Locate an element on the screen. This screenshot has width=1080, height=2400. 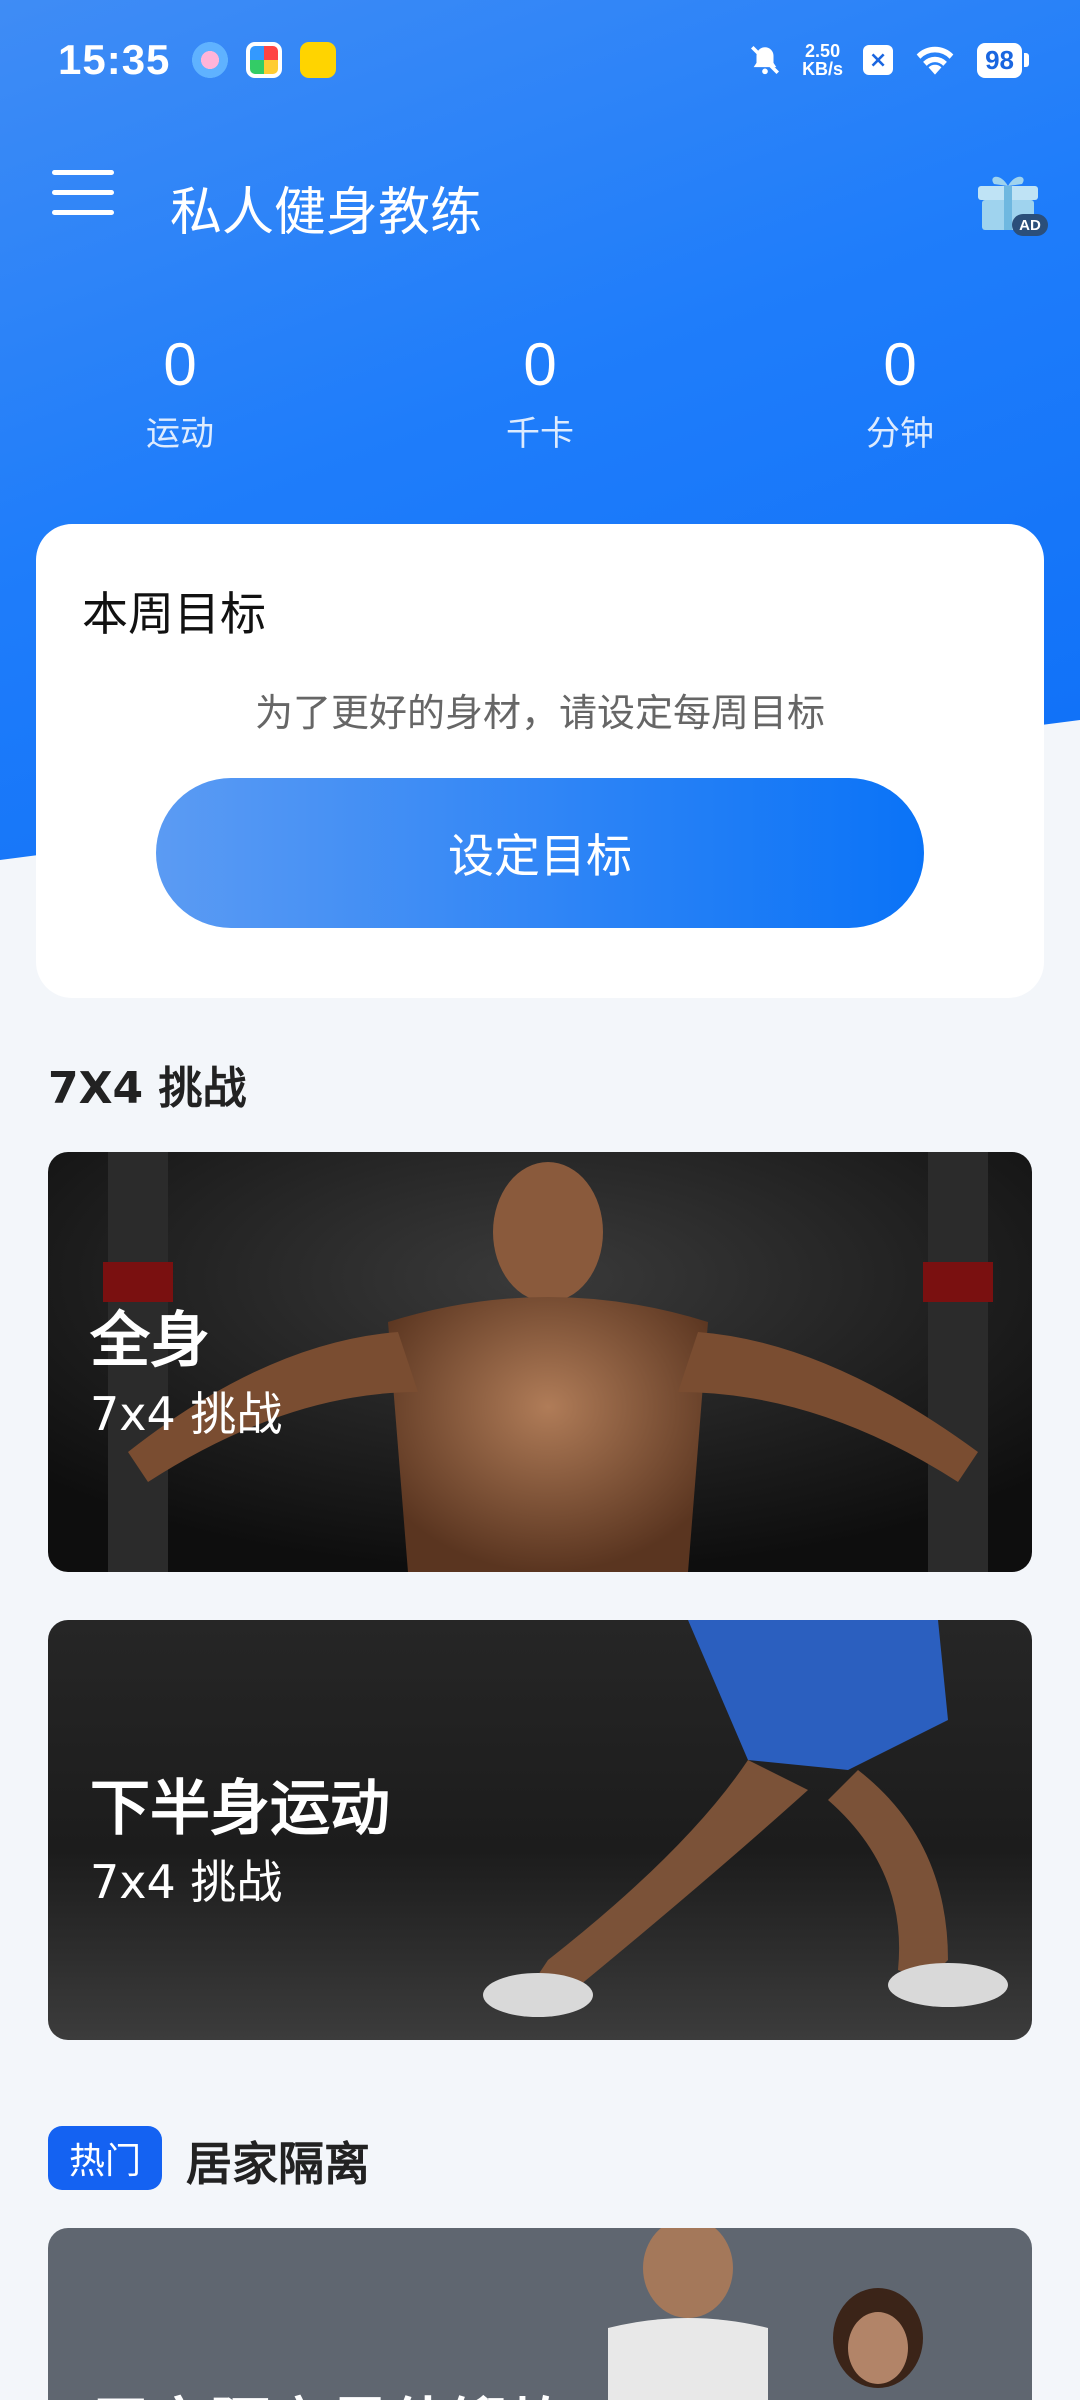
app-notification-icon is located at coordinates (210, 60).